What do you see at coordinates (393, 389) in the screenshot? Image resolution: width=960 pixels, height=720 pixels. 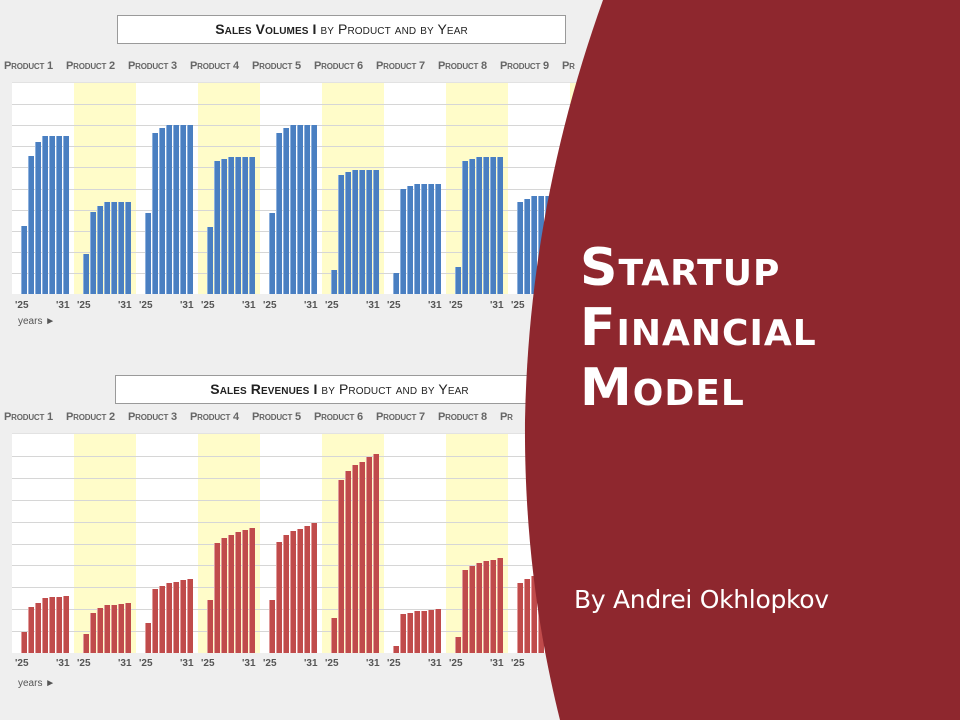 I see `chart-title-rest: by Product and by Year` at bounding box center [393, 389].